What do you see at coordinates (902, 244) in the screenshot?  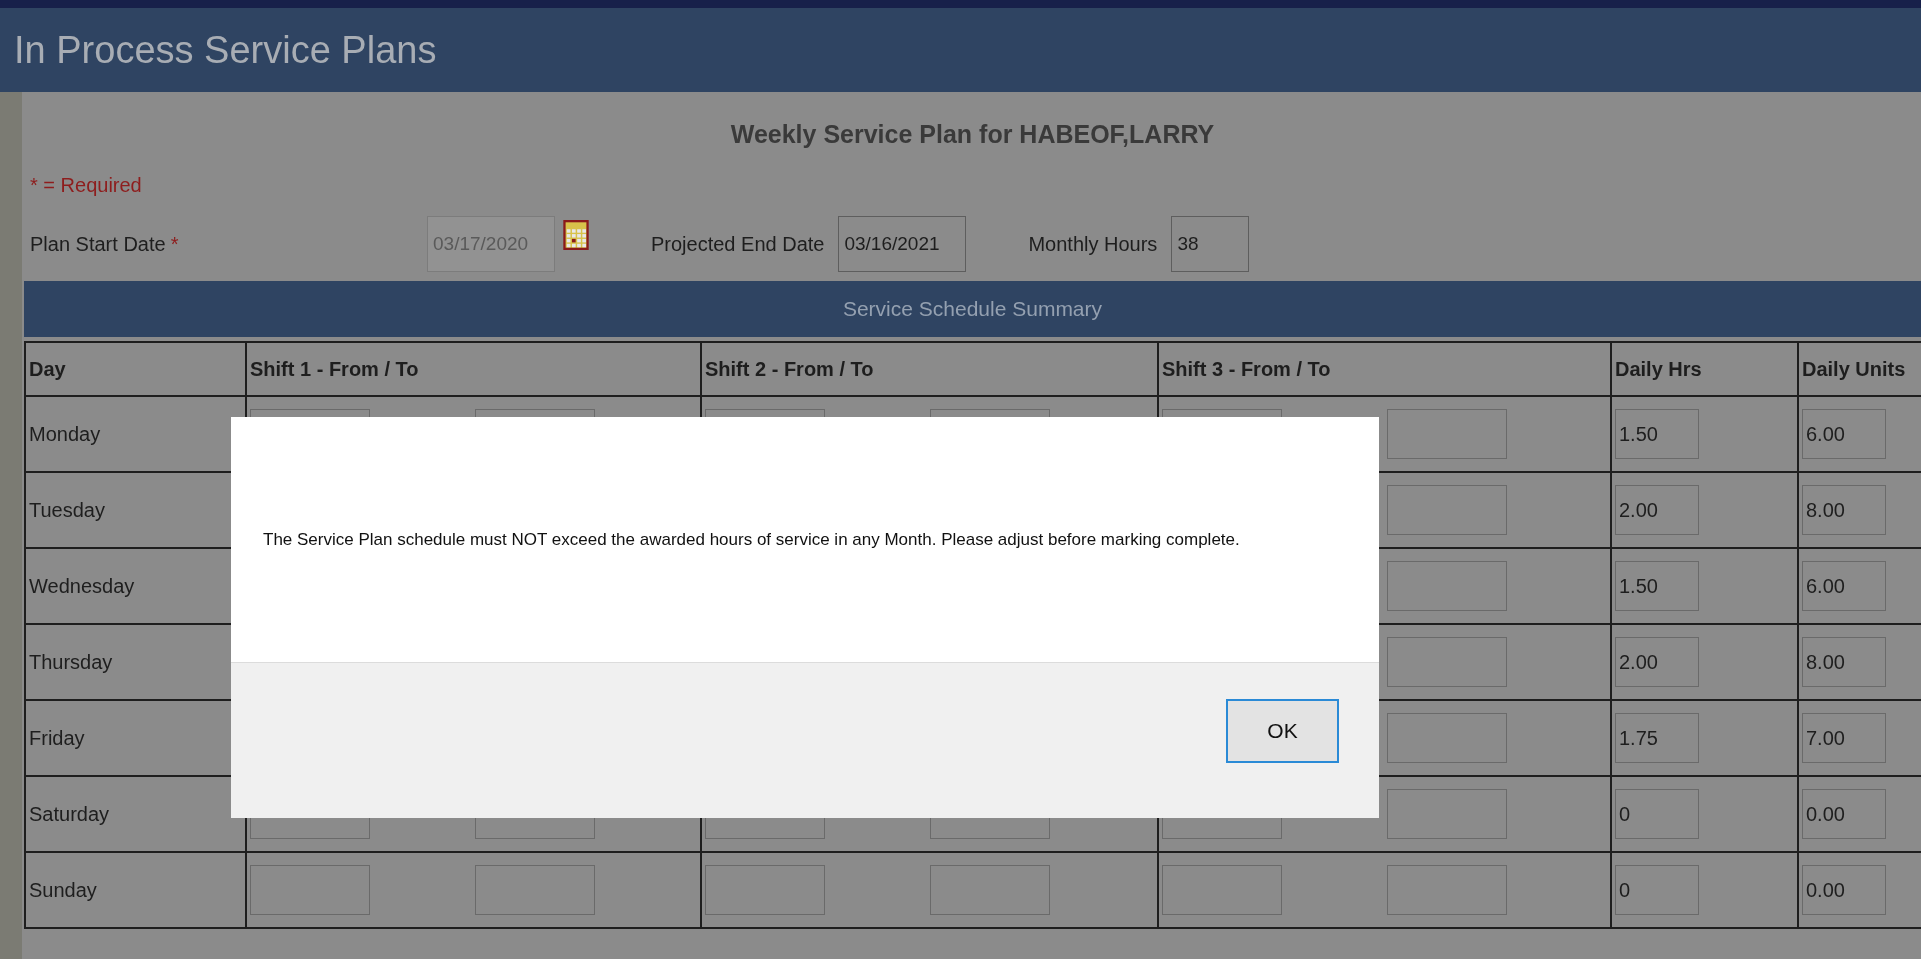 I see `text-field: 03/16/2021` at bounding box center [902, 244].